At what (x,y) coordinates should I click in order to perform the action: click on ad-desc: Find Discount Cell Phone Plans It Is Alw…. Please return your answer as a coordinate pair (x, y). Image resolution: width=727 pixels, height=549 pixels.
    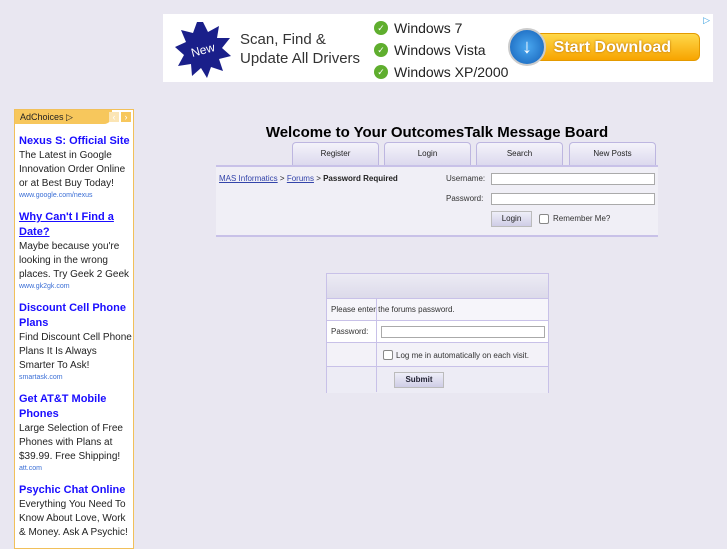
    Looking at the image, I should click on (75, 351).